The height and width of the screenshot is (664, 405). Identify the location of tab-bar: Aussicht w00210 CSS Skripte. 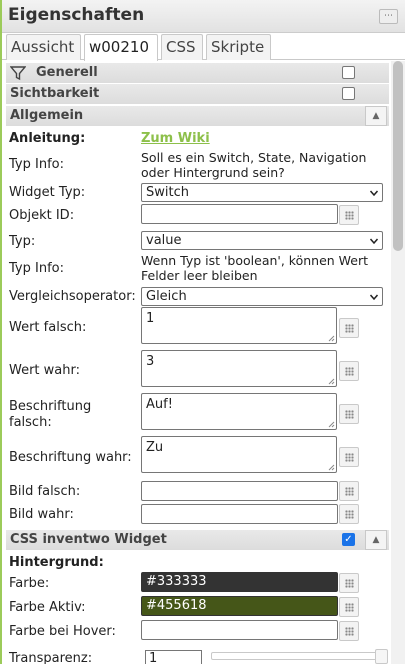
(203, 47).